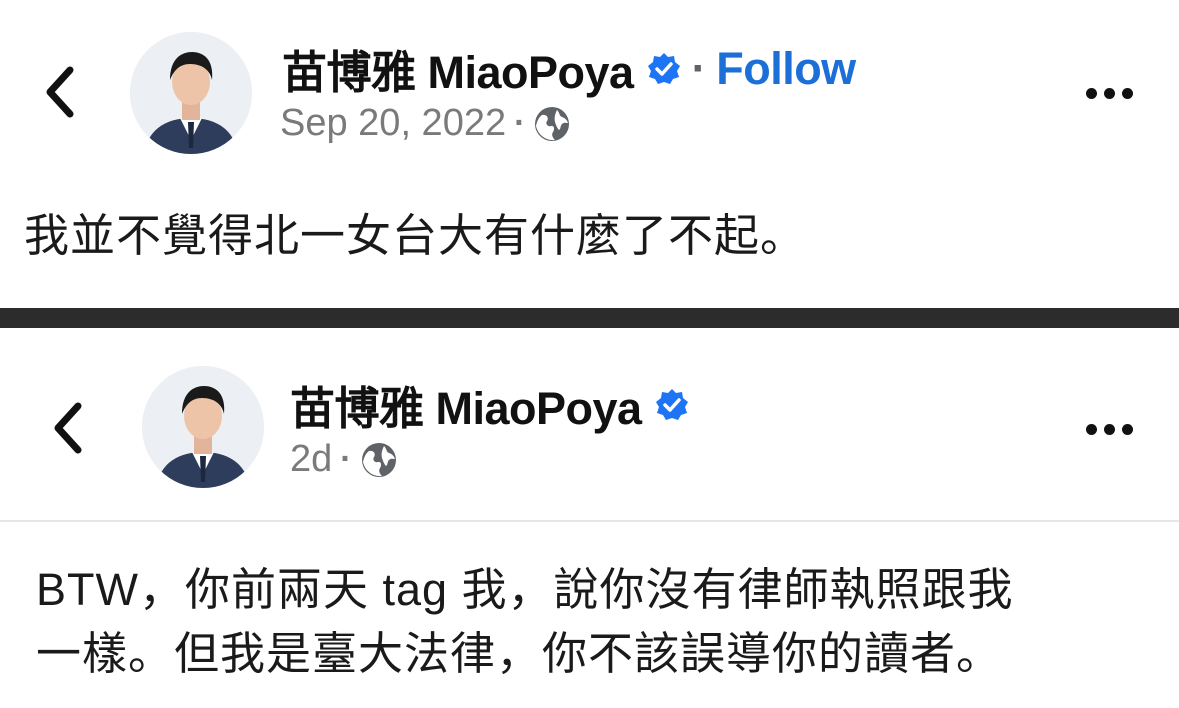  Describe the element at coordinates (786, 69) in the screenshot. I see `follow-button: Follow` at that location.